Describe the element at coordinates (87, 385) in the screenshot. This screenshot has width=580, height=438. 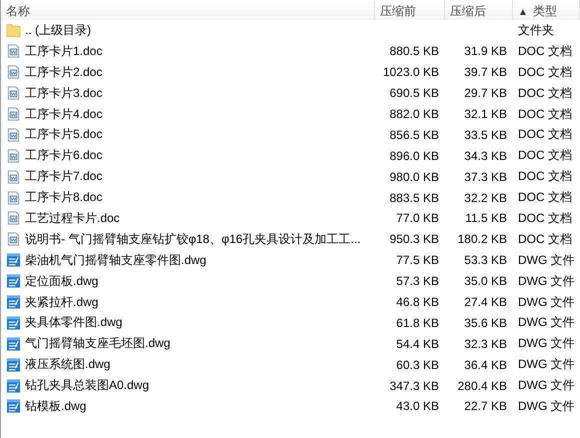
I see `file-name: 钻孔夹具总装图A0.dwg` at that location.